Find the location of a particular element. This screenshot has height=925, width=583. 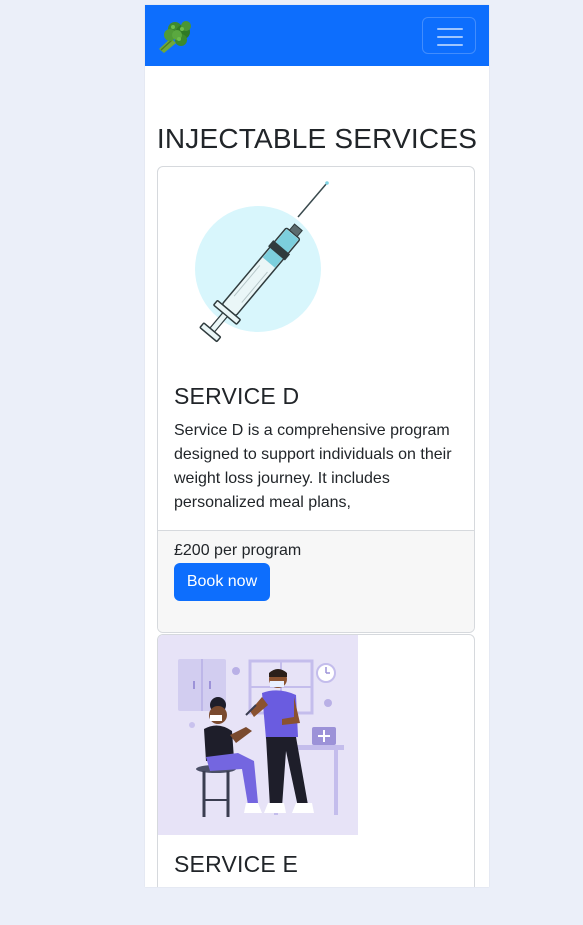

navbar-toggler-button is located at coordinates (449, 35).